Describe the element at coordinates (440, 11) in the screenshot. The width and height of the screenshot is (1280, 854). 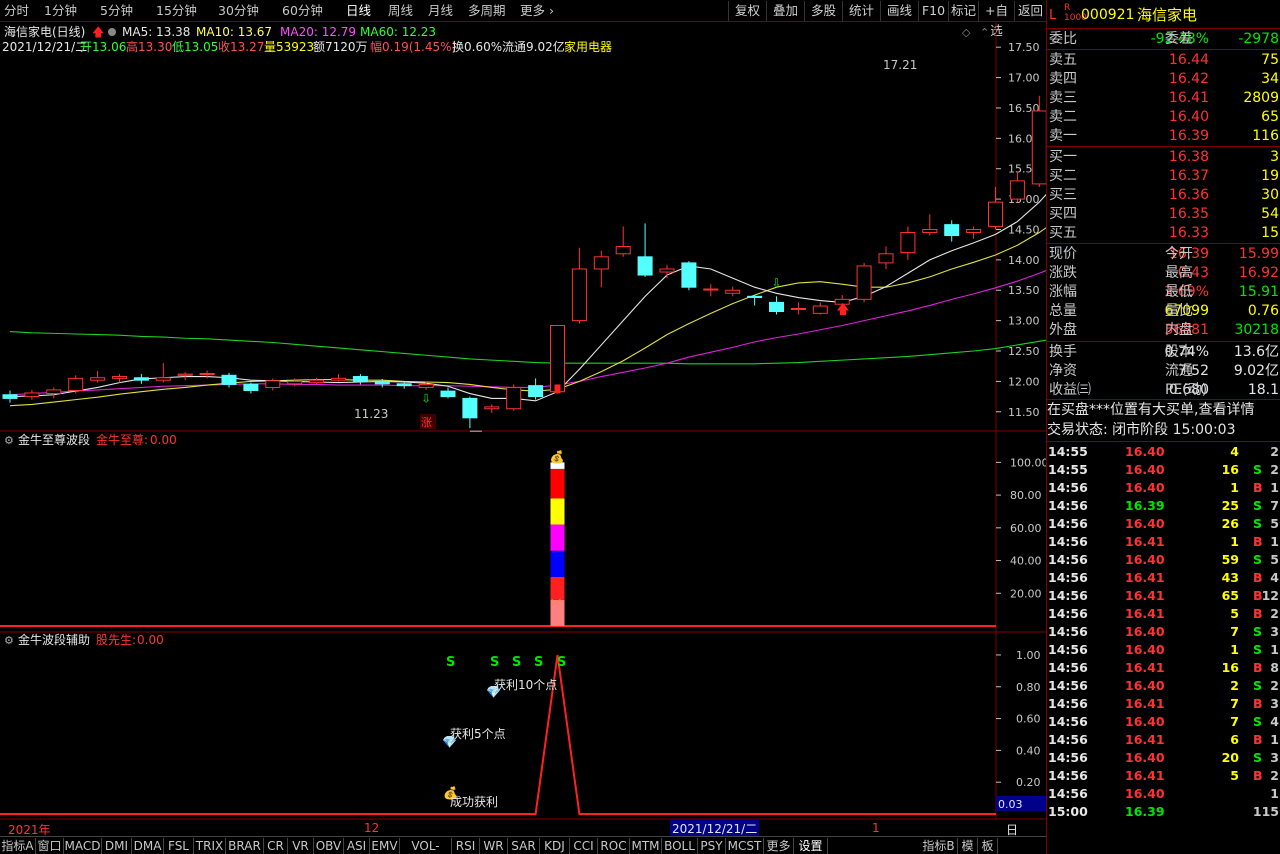
I see `tab-monthly: 月线` at that location.